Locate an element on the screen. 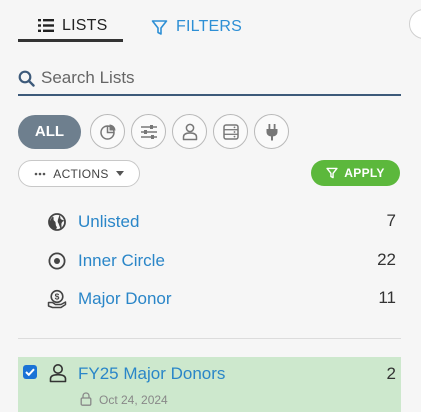 The height and width of the screenshot is (412, 421). tab-filters-label: FILTERS is located at coordinates (209, 26).